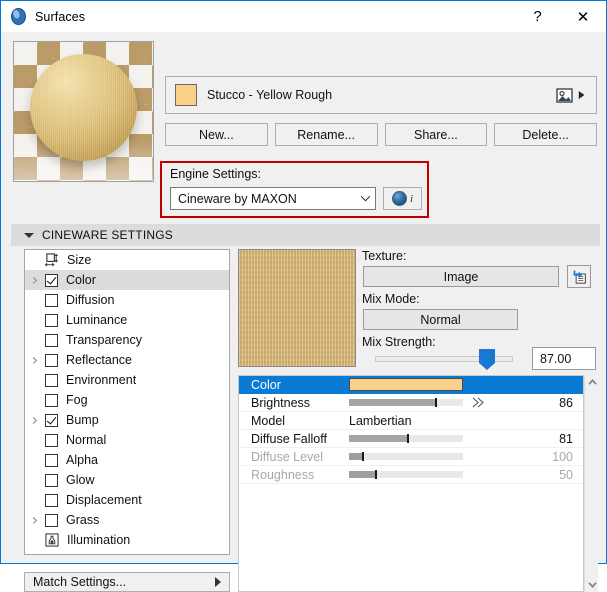 The width and height of the screenshot is (607, 592). I want to click on engine-select: Cineware by MAXON, so click(273, 198).